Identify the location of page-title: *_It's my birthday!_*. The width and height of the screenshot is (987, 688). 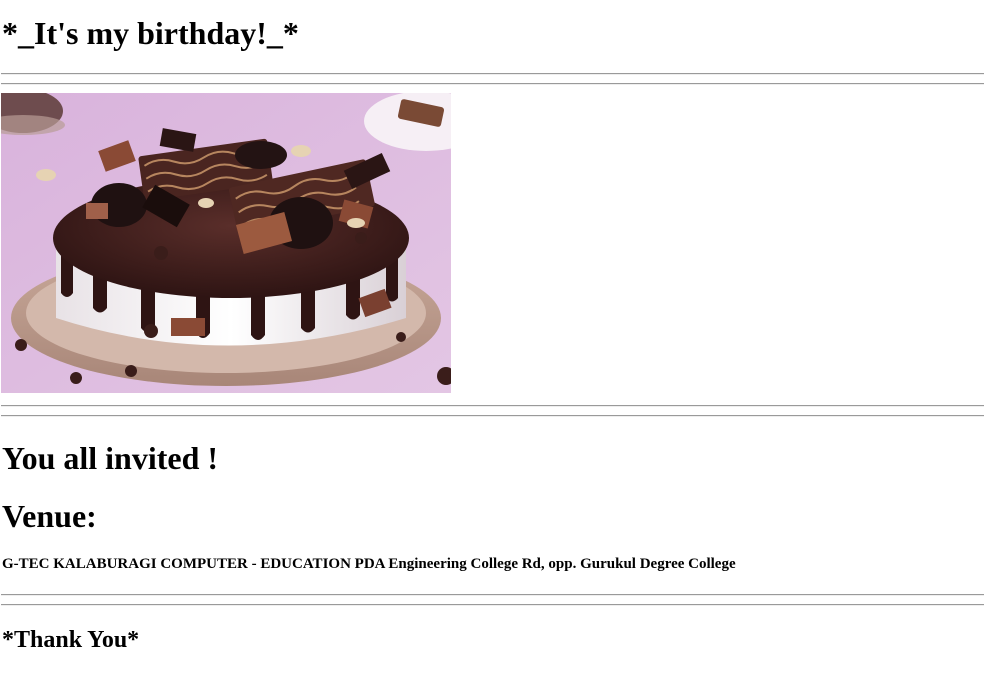
(150, 33).